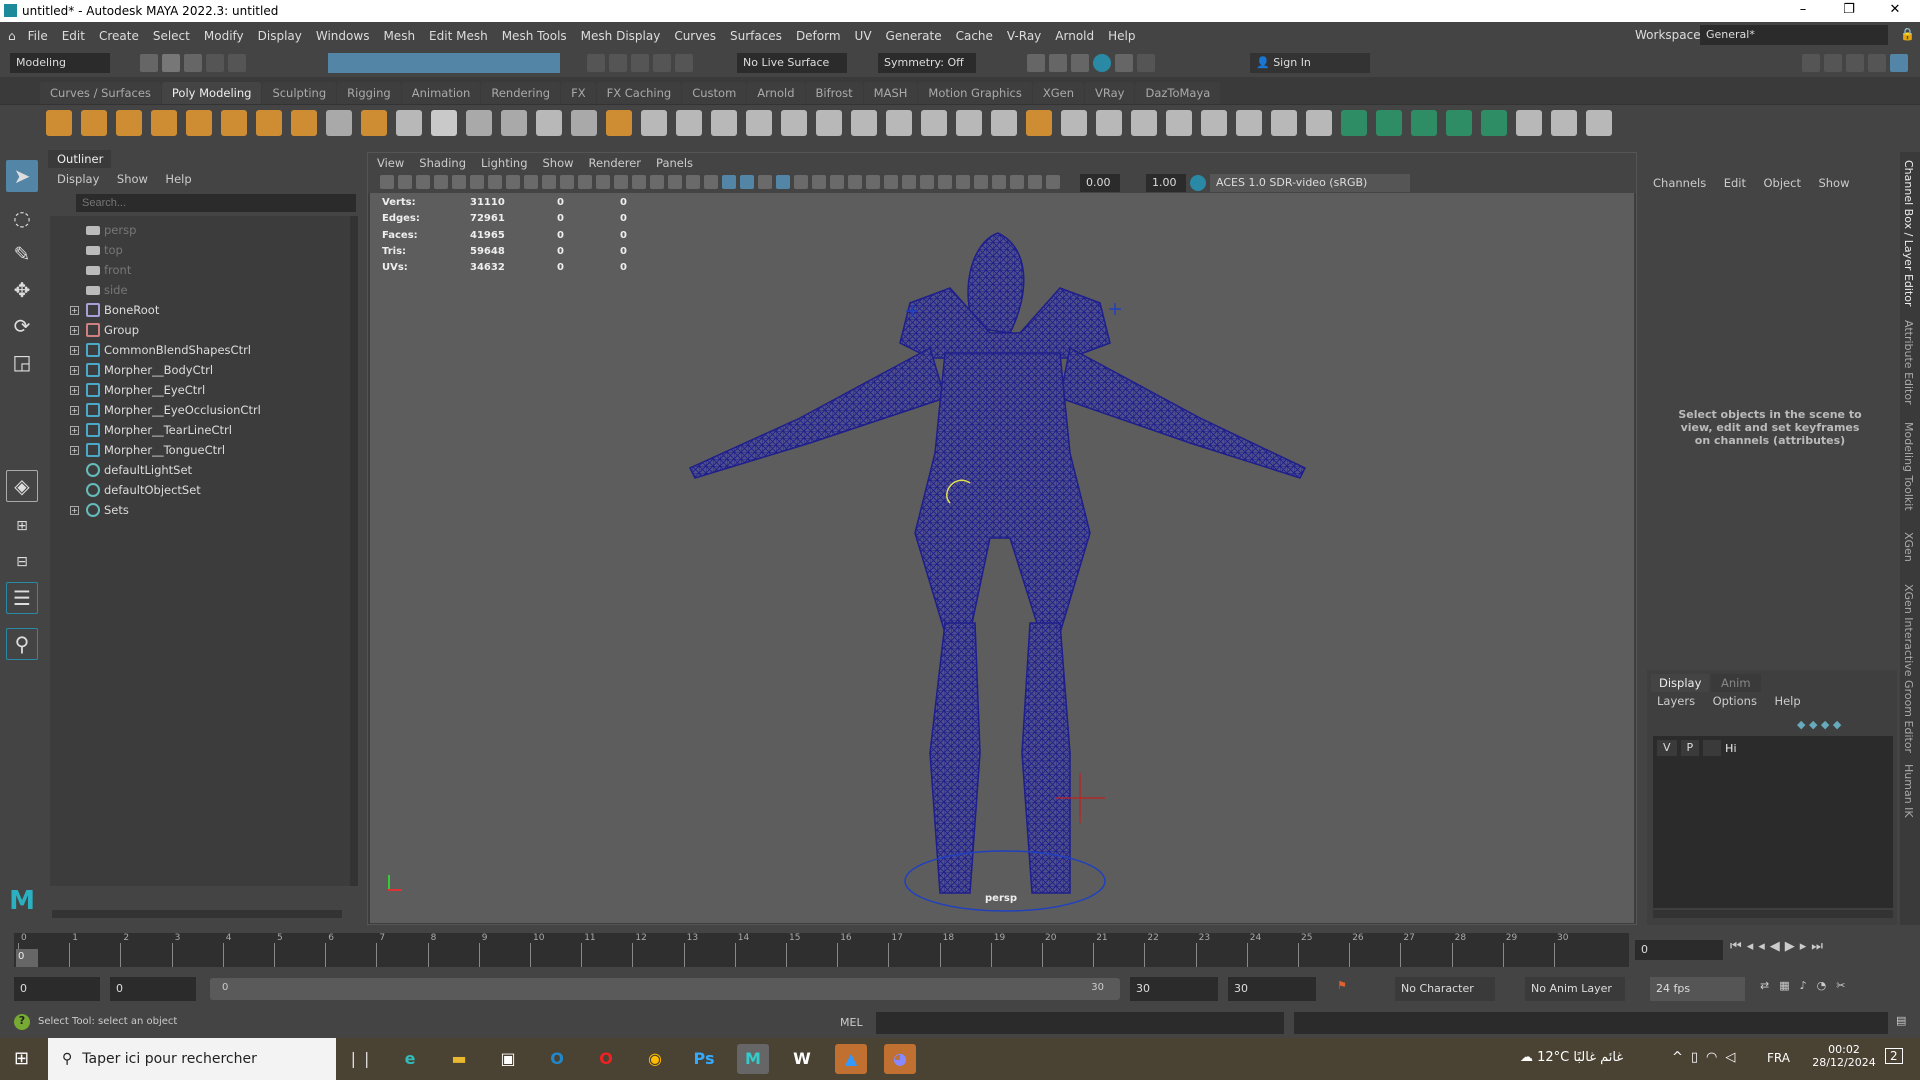  I want to click on menu-cache: Cache, so click(974, 36).